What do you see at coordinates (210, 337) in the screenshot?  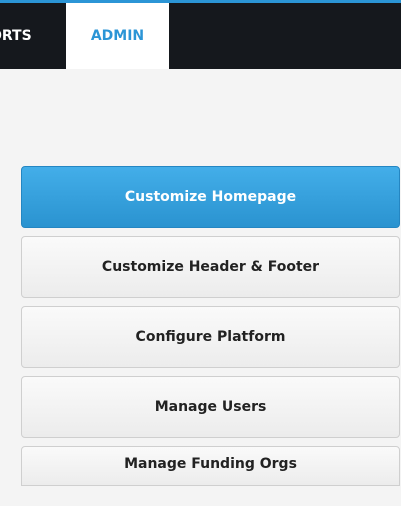 I see `configure-platform-button: Configure Platform` at bounding box center [210, 337].